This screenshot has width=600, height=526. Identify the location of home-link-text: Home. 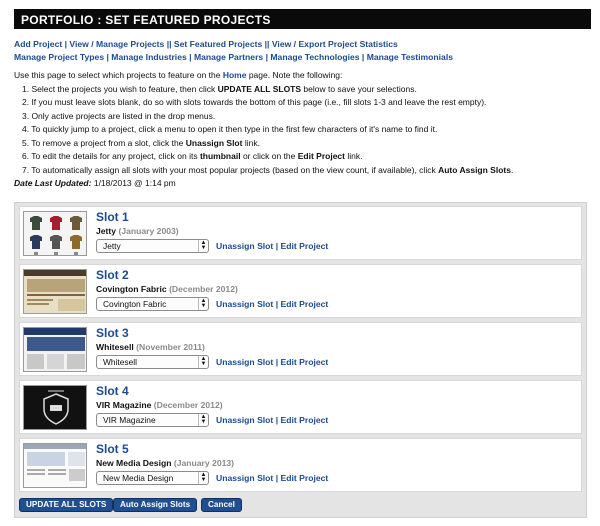
(234, 75).